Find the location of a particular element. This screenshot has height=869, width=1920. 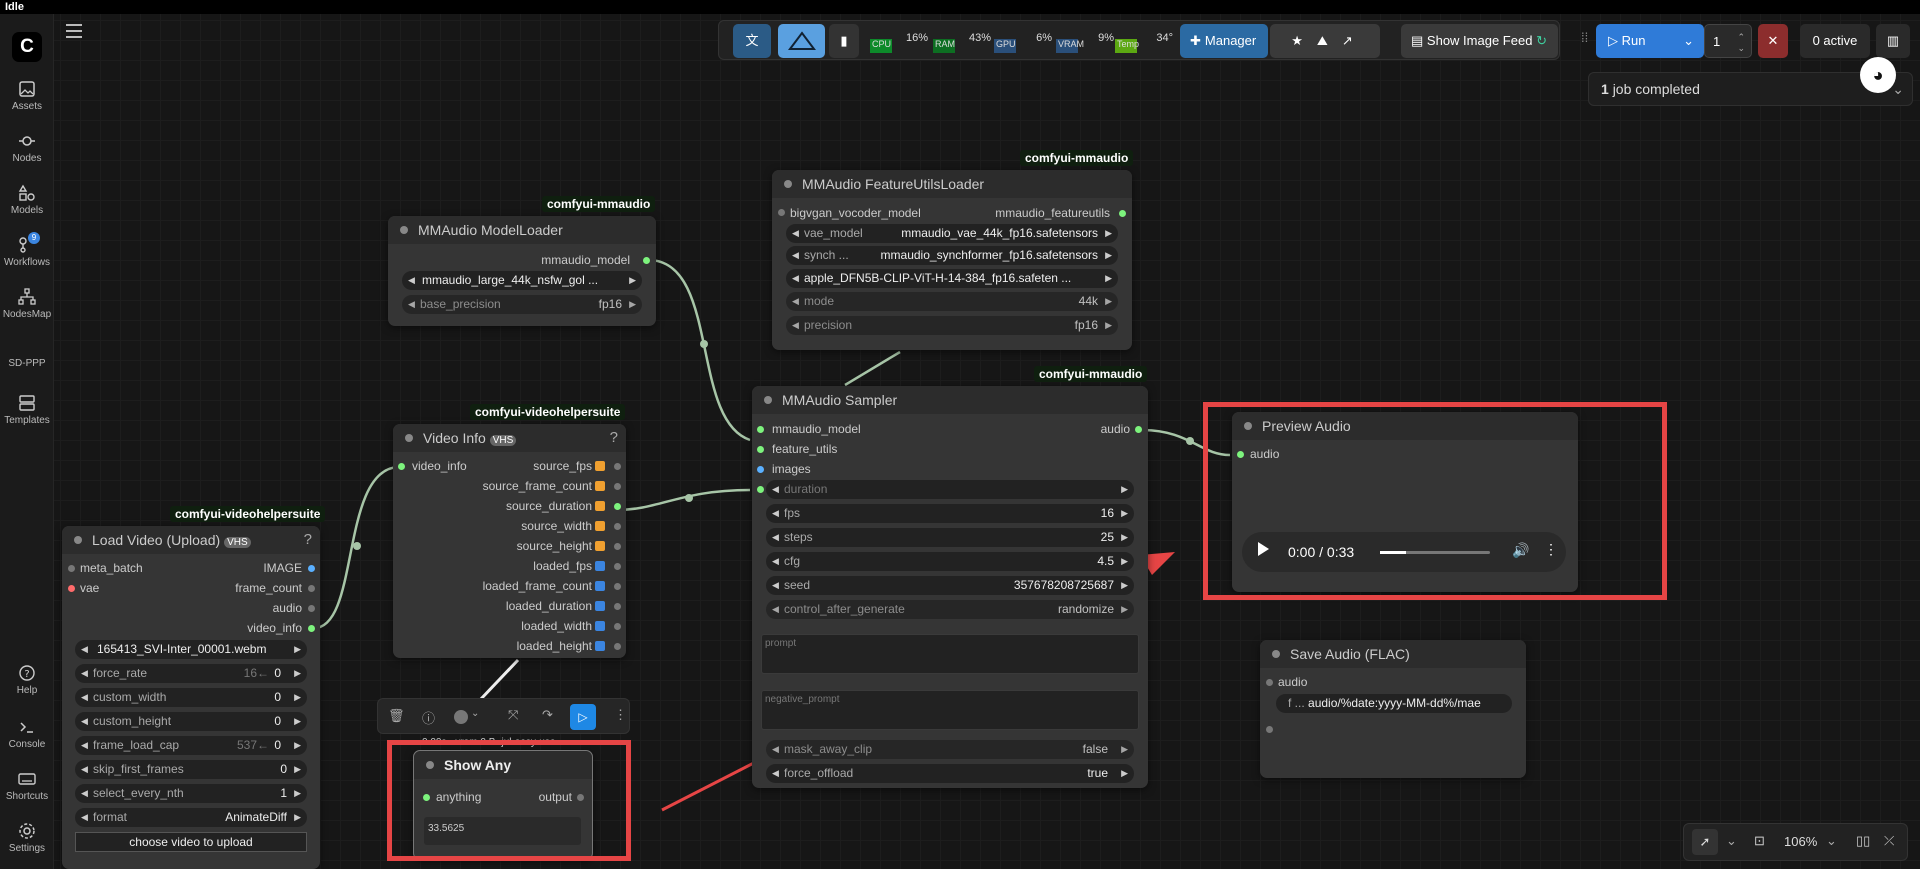

widget-control-after-generate: control_after_generaterandomize is located at coordinates (950, 609).